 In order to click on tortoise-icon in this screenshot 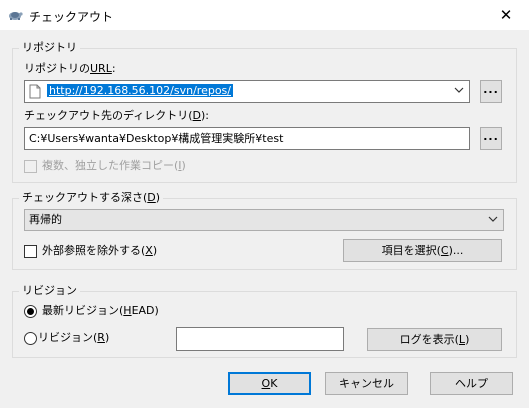, I will do `click(16, 16)`.